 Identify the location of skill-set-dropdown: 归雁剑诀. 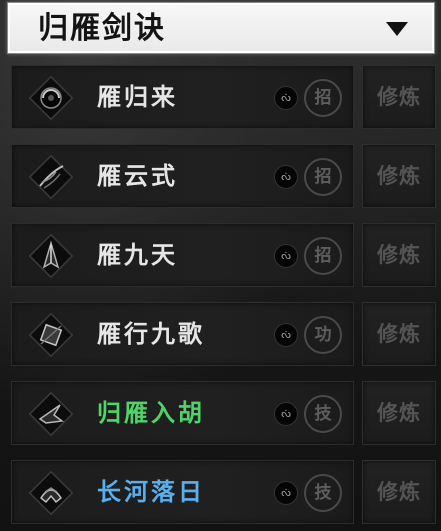
(221, 28).